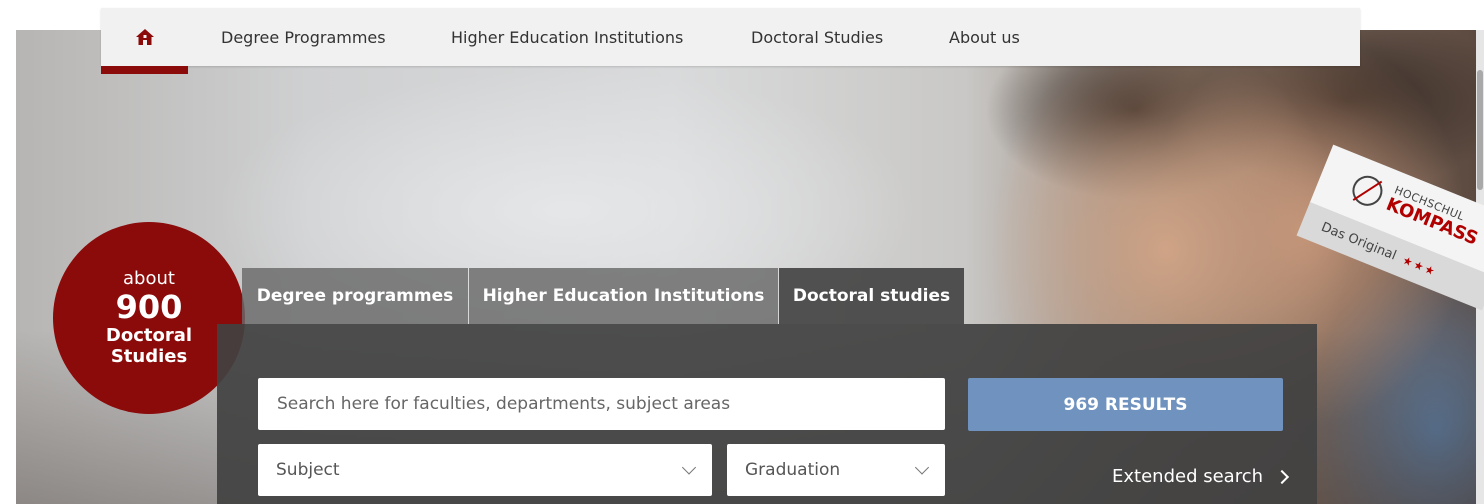 This screenshot has height=504, width=1484. I want to click on chevron-right-icon, so click(1282, 476).